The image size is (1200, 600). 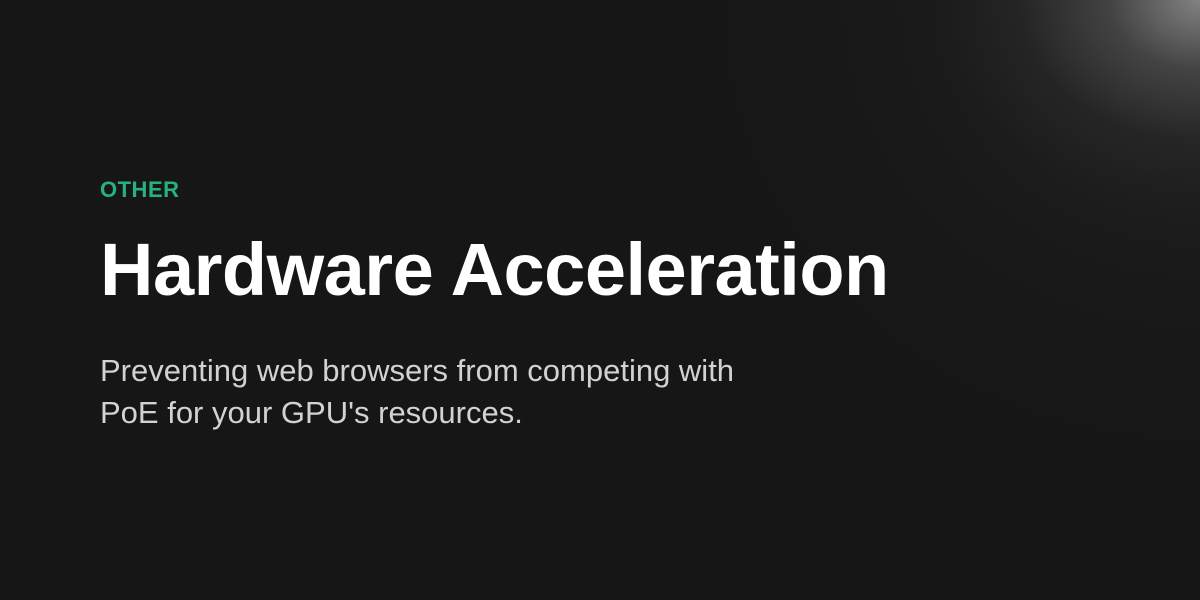 What do you see at coordinates (494, 269) in the screenshot?
I see `page-title: Hardware Acceleration` at bounding box center [494, 269].